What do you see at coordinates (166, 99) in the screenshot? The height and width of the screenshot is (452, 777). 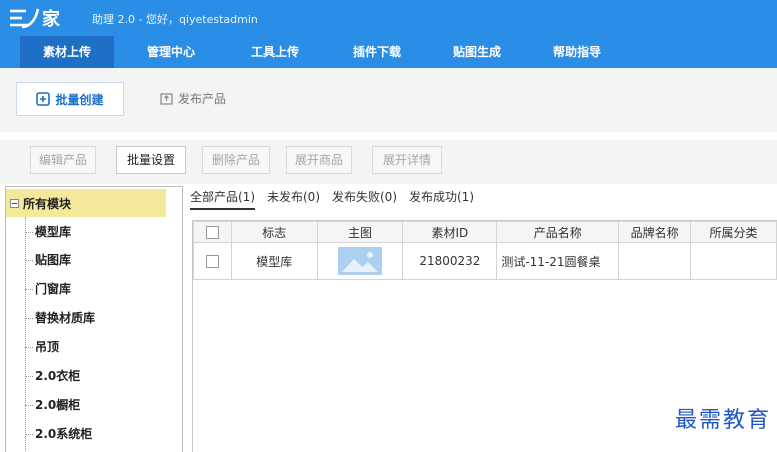 I see `upload-icon` at bounding box center [166, 99].